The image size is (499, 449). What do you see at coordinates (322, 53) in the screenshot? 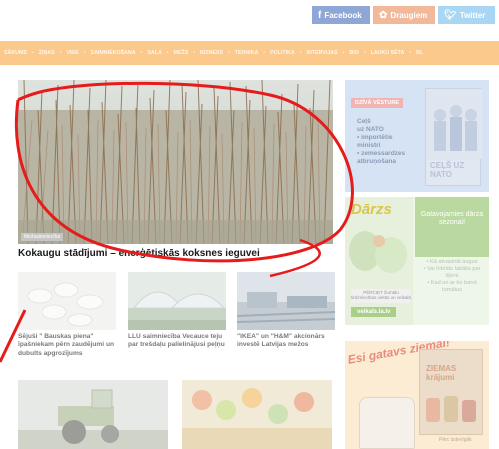
I see `nav-item: INTERVIJAS` at bounding box center [322, 53].